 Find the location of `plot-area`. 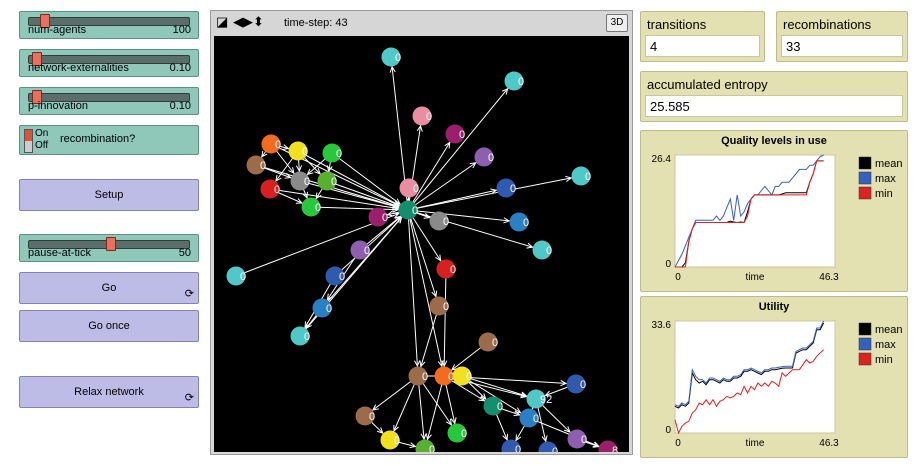

plot-area is located at coordinates (755, 211).